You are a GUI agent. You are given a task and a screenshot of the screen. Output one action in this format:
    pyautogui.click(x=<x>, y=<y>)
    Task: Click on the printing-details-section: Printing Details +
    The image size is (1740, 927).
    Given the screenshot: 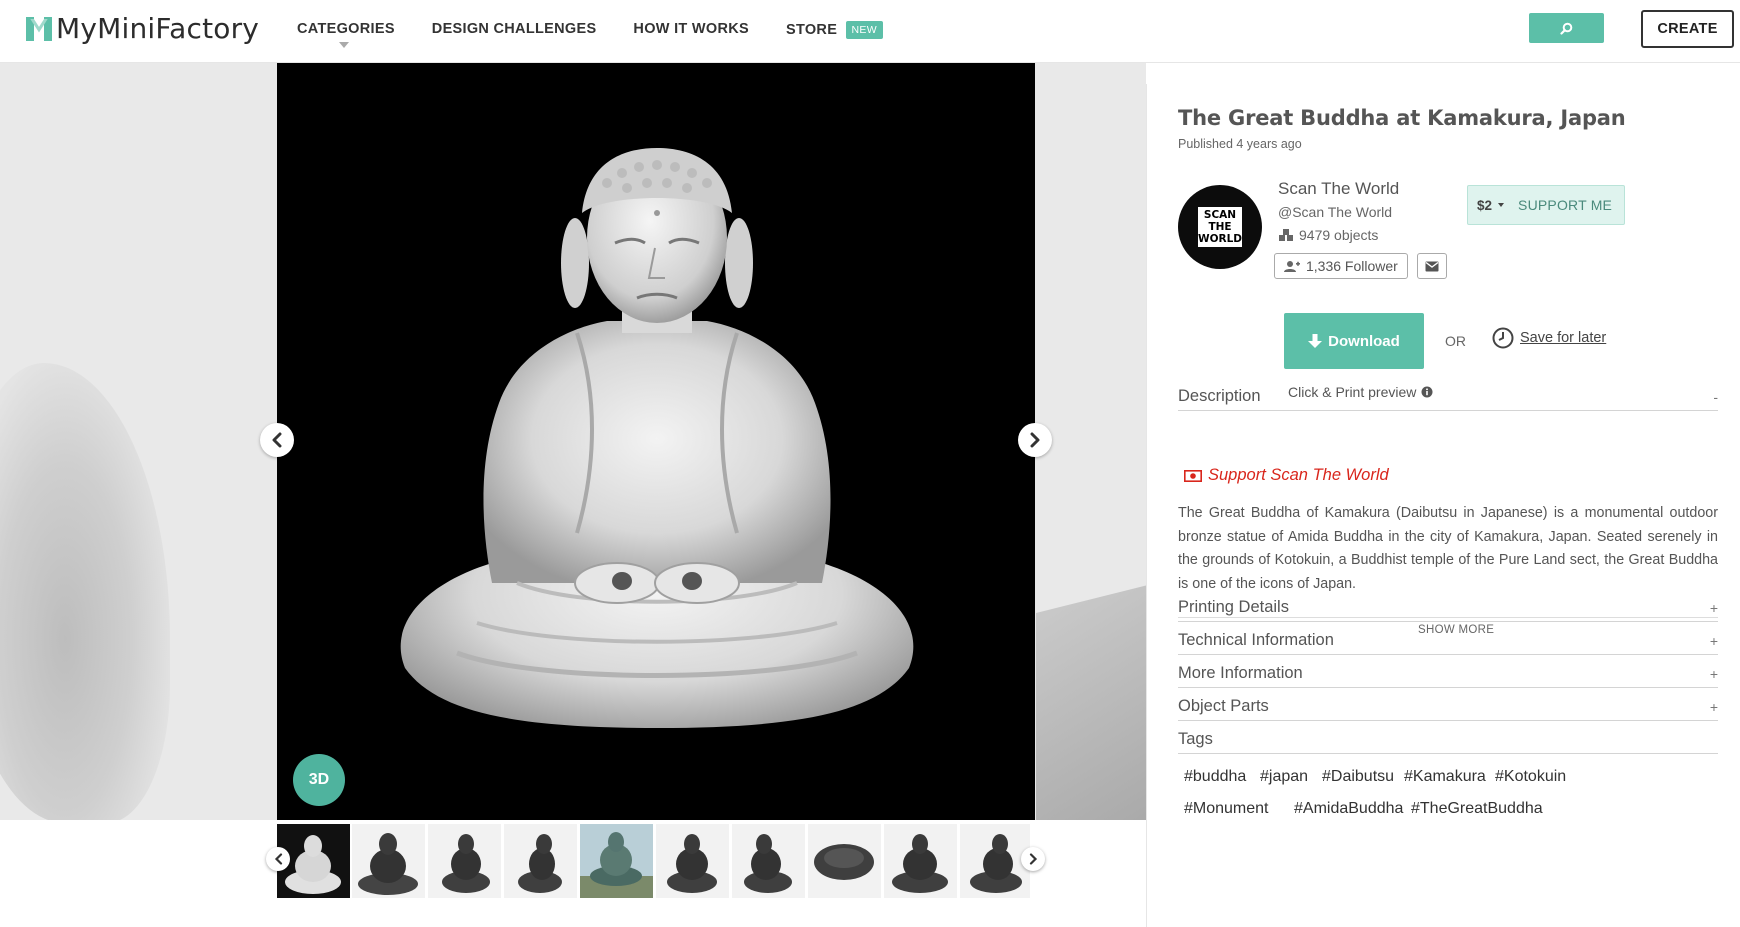 What is the action you would take?
    pyautogui.click(x=1448, y=610)
    